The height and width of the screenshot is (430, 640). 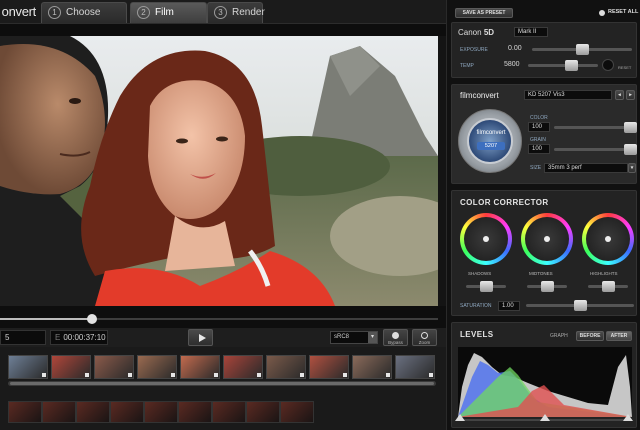 I want to click on color-wheel-highlights, so click(x=608, y=239).